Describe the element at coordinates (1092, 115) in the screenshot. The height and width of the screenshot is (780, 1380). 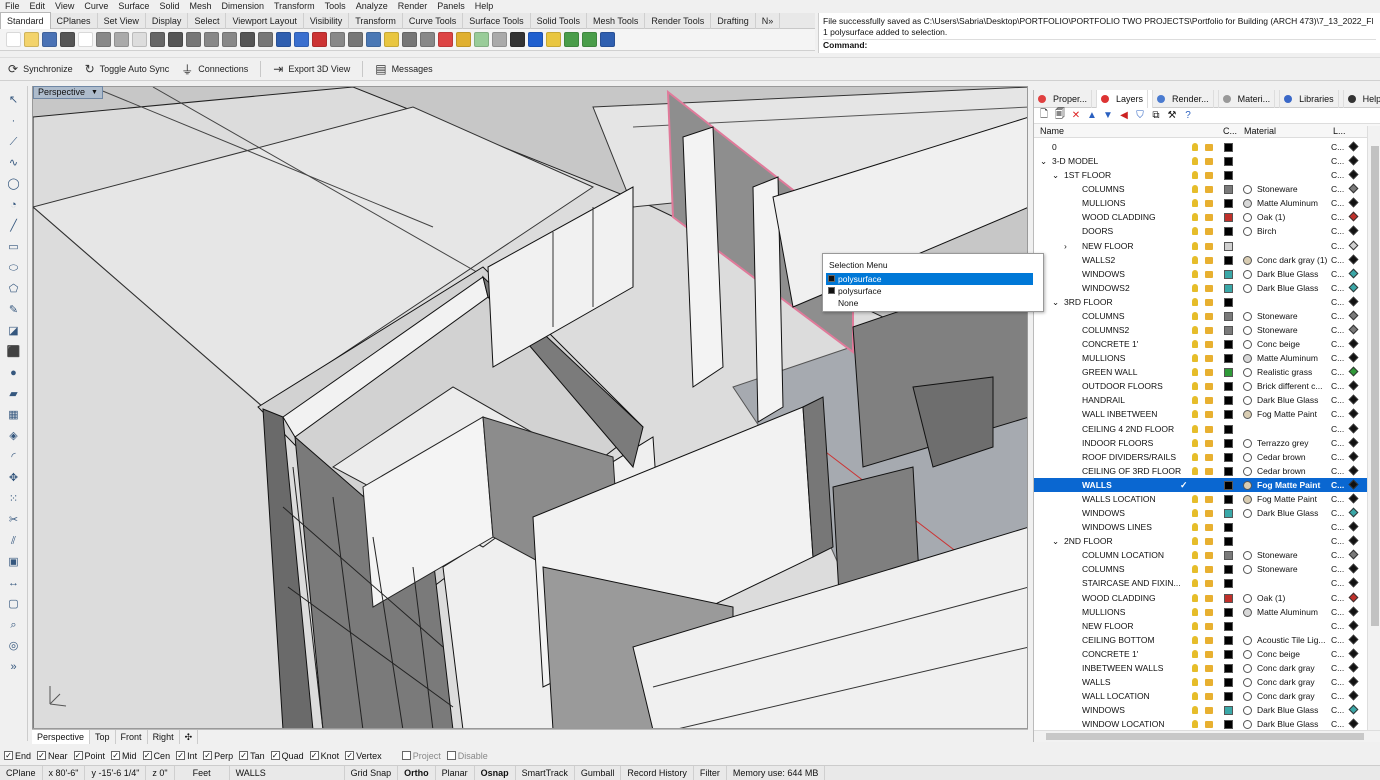
I see `move-up-icon: ▲` at that location.